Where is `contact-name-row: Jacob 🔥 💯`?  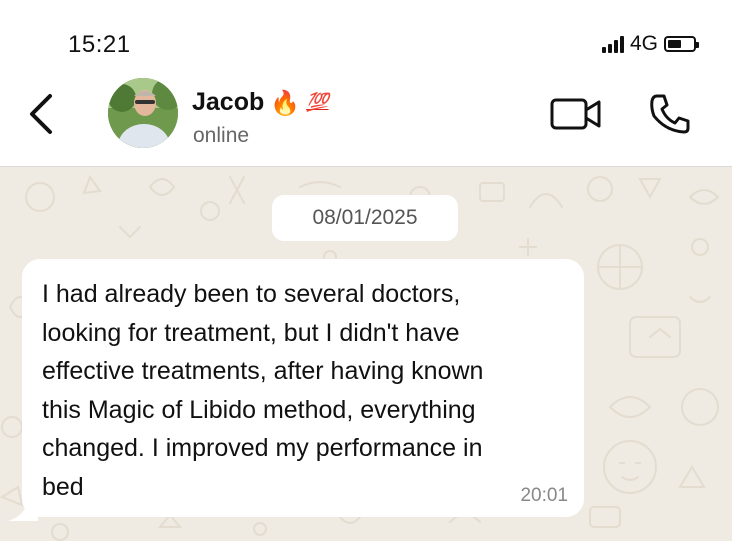
contact-name-row: Jacob 🔥 💯 is located at coordinates (260, 102).